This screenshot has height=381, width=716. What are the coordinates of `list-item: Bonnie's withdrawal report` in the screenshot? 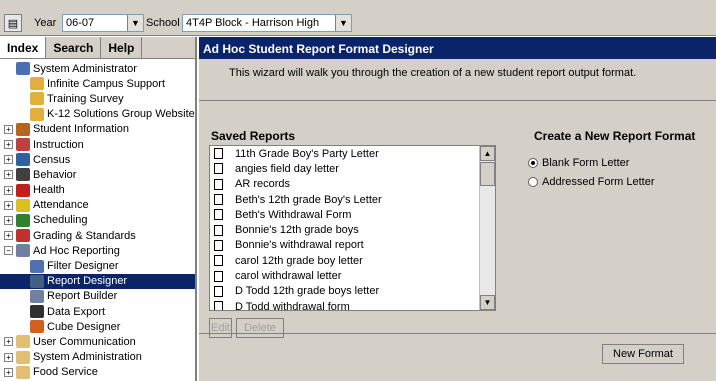 It's located at (352, 245).